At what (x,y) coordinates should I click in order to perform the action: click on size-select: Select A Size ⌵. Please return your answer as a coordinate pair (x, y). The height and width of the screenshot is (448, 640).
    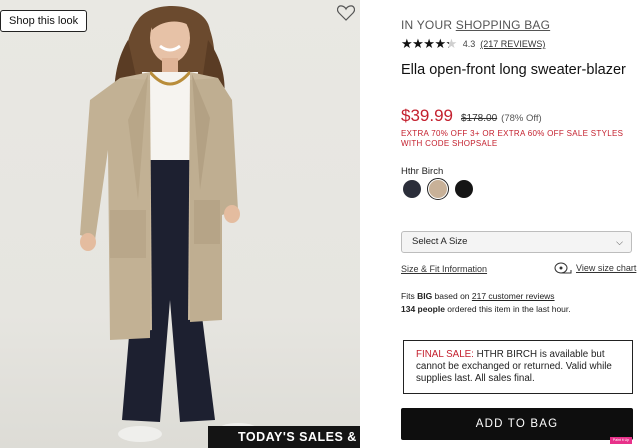
    Looking at the image, I should click on (516, 242).